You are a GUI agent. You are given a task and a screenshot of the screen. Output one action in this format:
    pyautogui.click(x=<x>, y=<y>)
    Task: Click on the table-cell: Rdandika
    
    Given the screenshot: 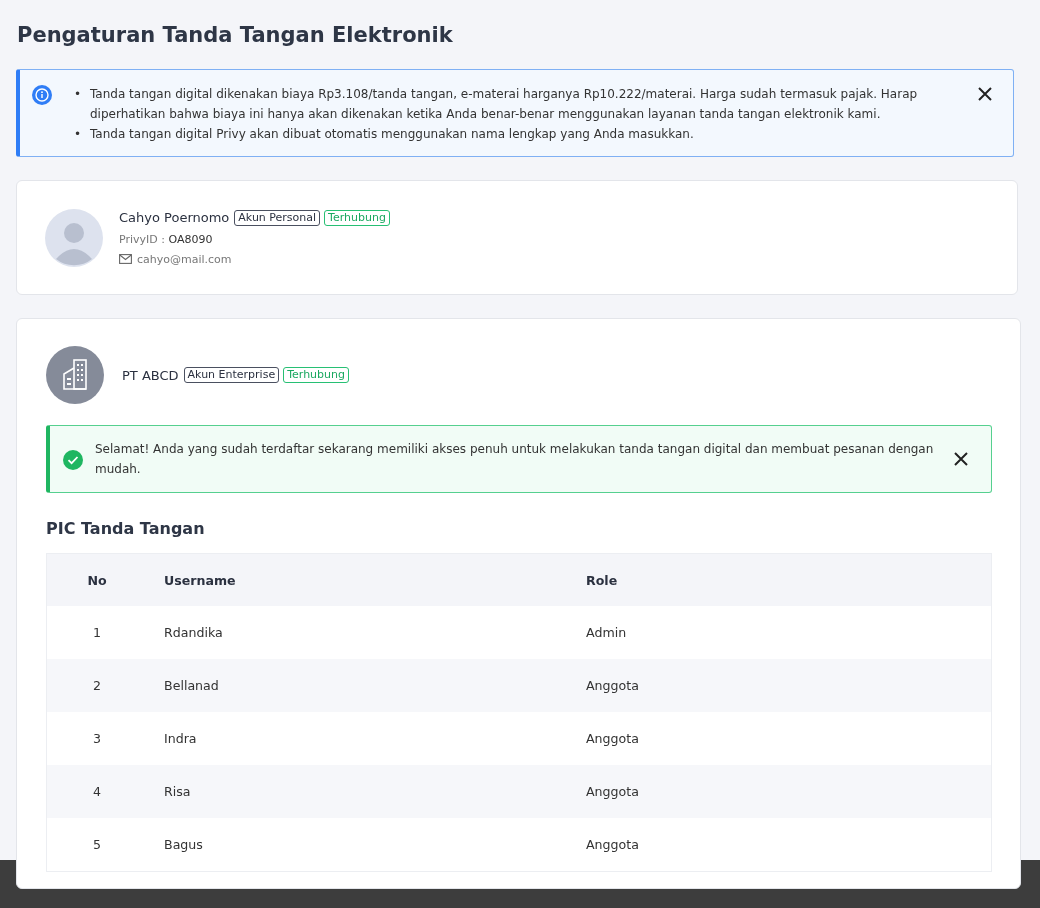 What is the action you would take?
    pyautogui.click(x=366, y=632)
    